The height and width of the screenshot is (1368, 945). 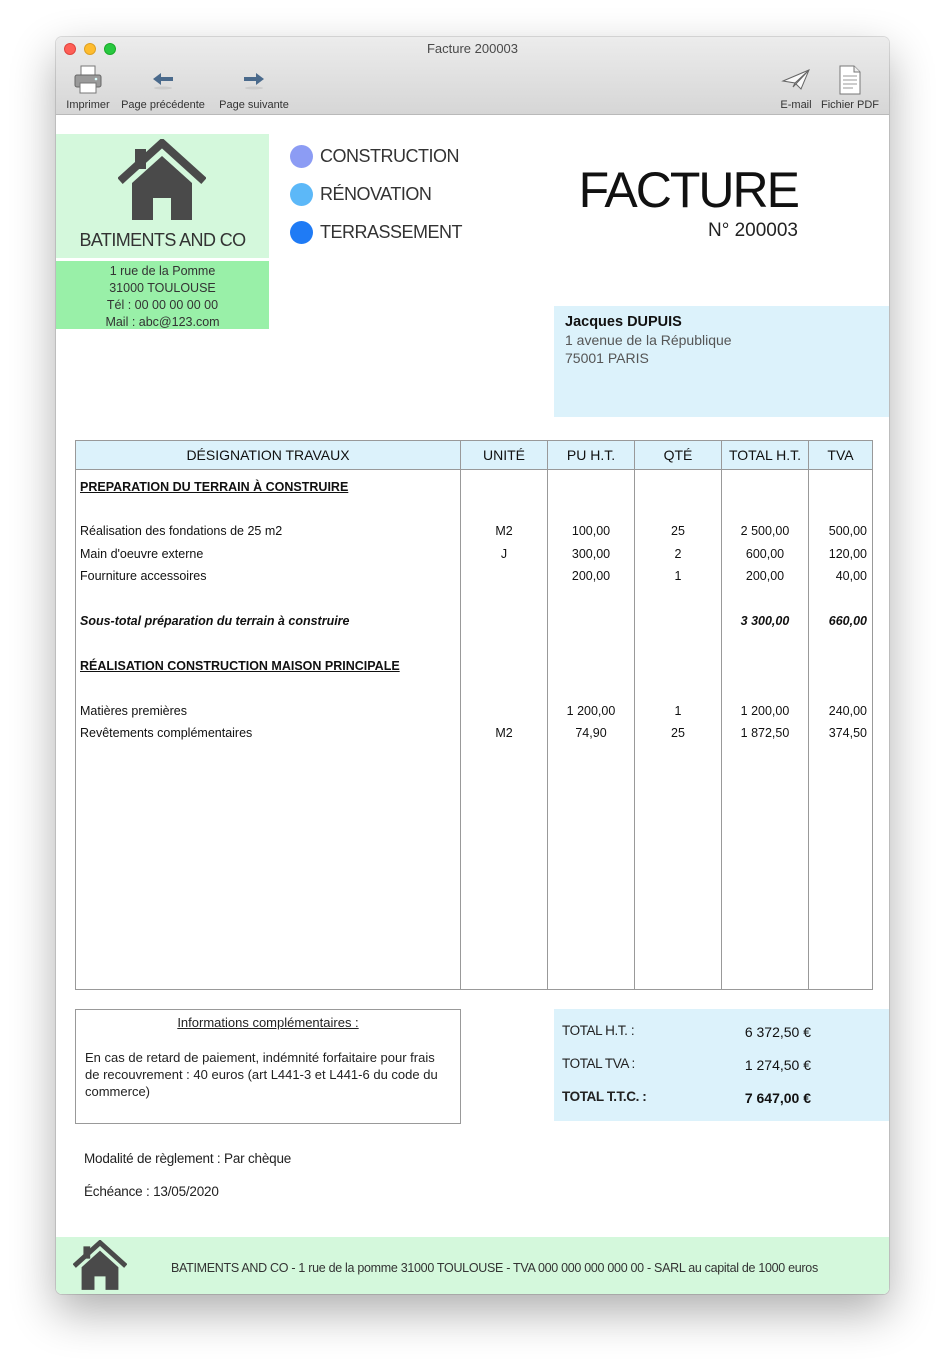 I want to click on due-date: Échéance : 13/05/2020, so click(x=151, y=1191).